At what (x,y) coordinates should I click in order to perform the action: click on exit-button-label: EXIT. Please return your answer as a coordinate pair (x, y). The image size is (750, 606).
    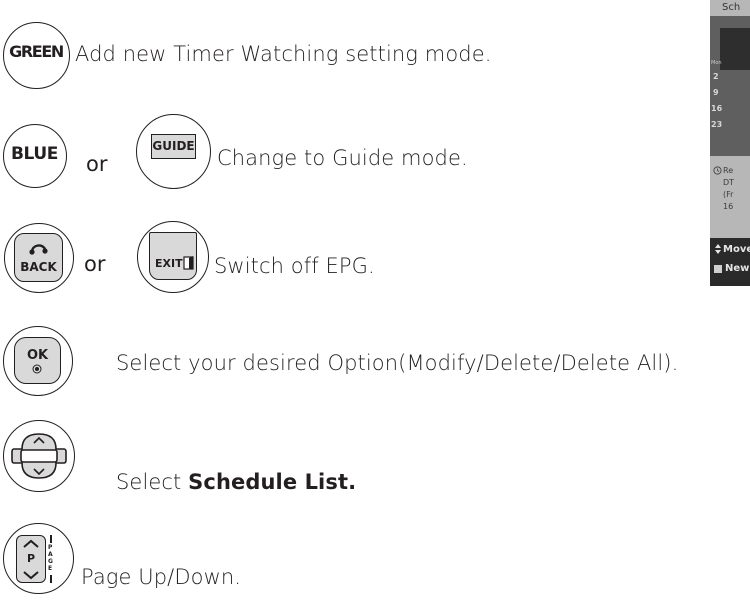
    Looking at the image, I should click on (169, 263).